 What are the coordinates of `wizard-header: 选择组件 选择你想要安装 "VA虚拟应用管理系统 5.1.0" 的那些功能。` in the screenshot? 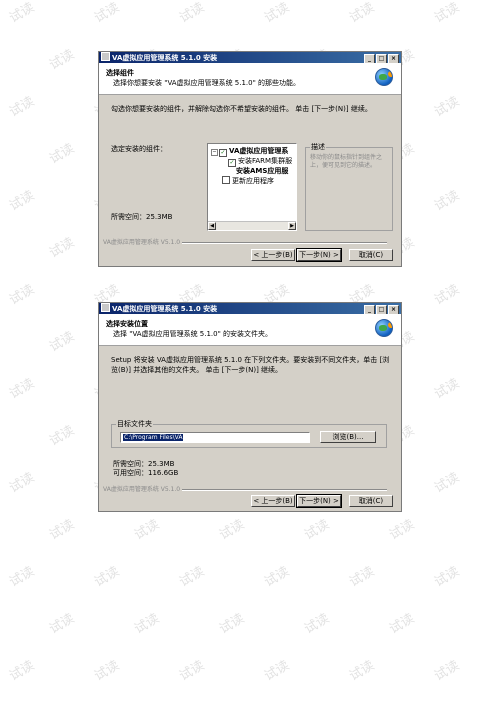 It's located at (250, 79).